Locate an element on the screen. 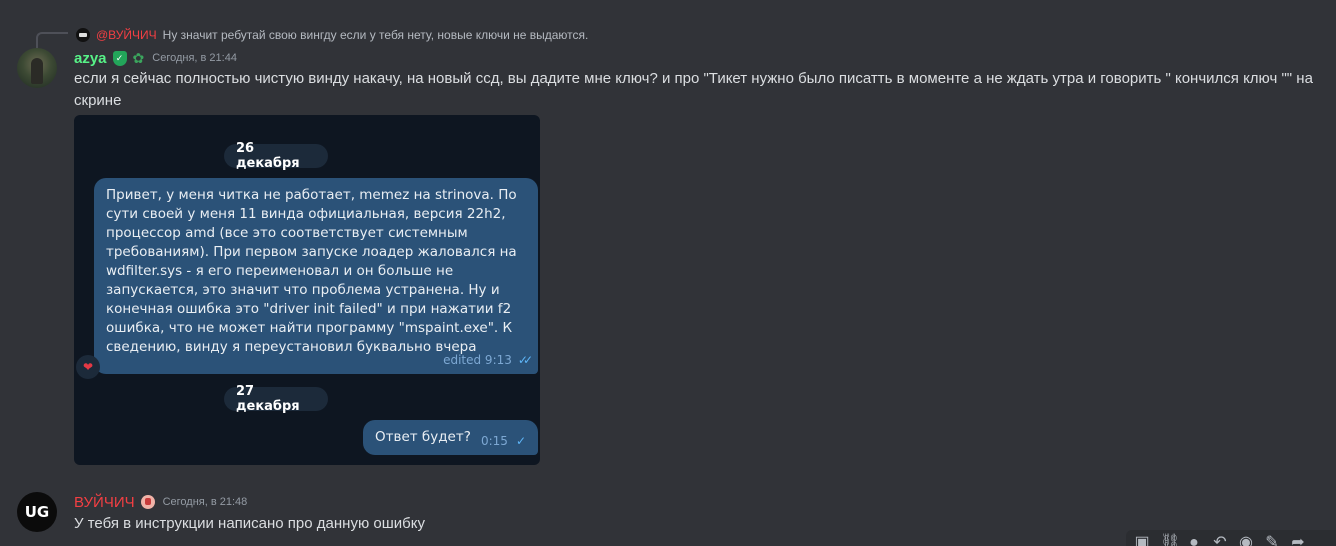 Image resolution: width=1336 pixels, height=546 pixels. message-toolbar: ▣ ⛓ ● ↶ ◉ ✎ ➦ is located at coordinates (1231, 538).